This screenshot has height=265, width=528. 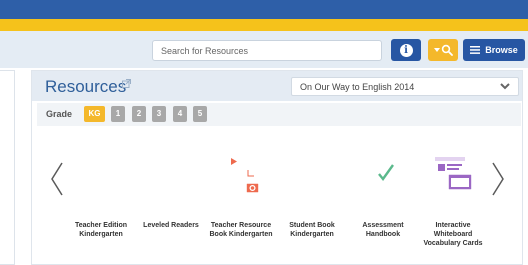 I want to click on resource-tile-student-book, so click(x=312, y=173).